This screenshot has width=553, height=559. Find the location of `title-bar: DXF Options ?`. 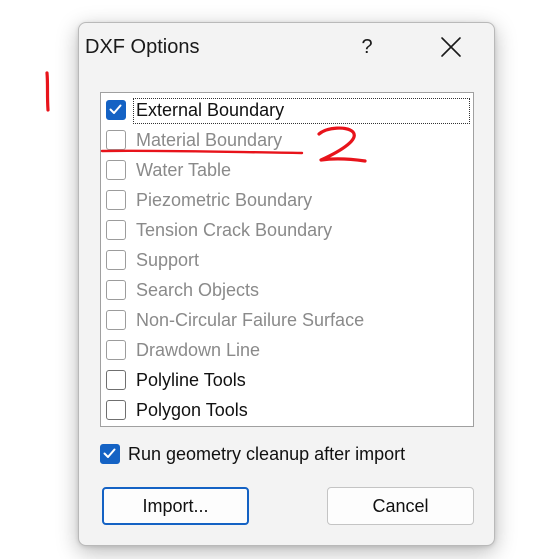

title-bar: DXF Options ? is located at coordinates (286, 48).